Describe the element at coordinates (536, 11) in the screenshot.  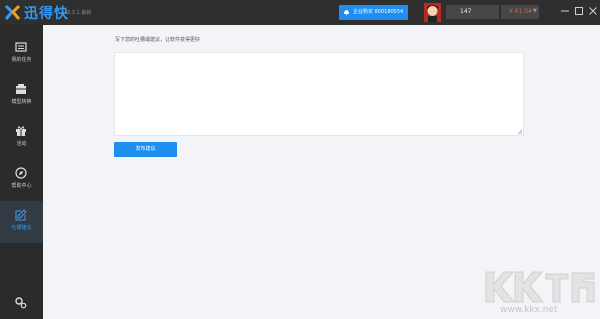
I see `chevron-down-icon: ▼` at that location.